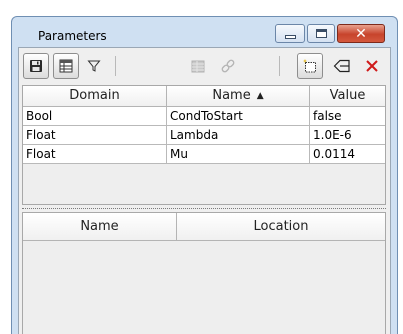  What do you see at coordinates (238, 96) in the screenshot?
I see `column-header-name: Name ▲` at bounding box center [238, 96].